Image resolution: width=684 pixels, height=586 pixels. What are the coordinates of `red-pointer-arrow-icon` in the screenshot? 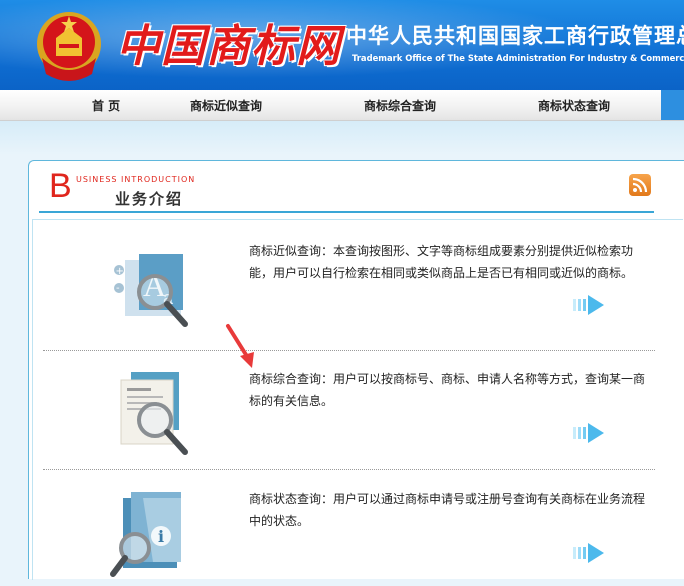 It's located at (240, 346).